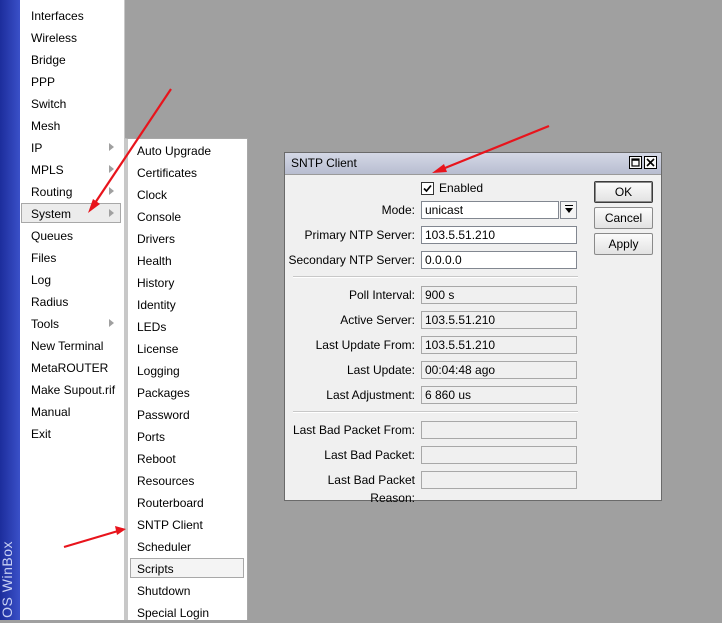 This screenshot has height=623, width=722. Describe the element at coordinates (187, 414) in the screenshot. I see `submenu-item-password: Password` at that location.